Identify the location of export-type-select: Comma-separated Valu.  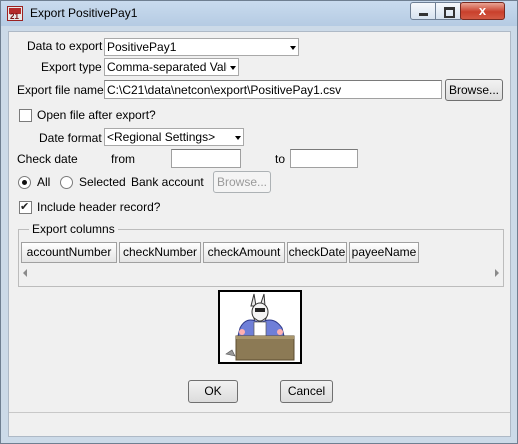
(171, 67).